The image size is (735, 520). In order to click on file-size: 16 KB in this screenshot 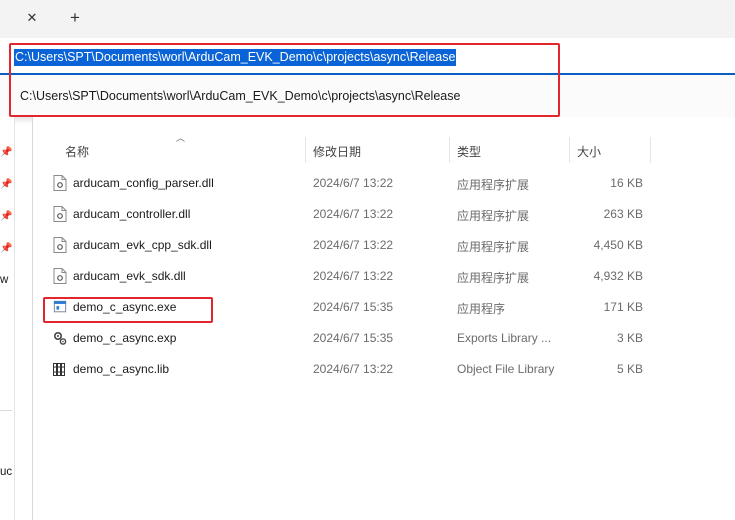, I will do `click(626, 183)`.